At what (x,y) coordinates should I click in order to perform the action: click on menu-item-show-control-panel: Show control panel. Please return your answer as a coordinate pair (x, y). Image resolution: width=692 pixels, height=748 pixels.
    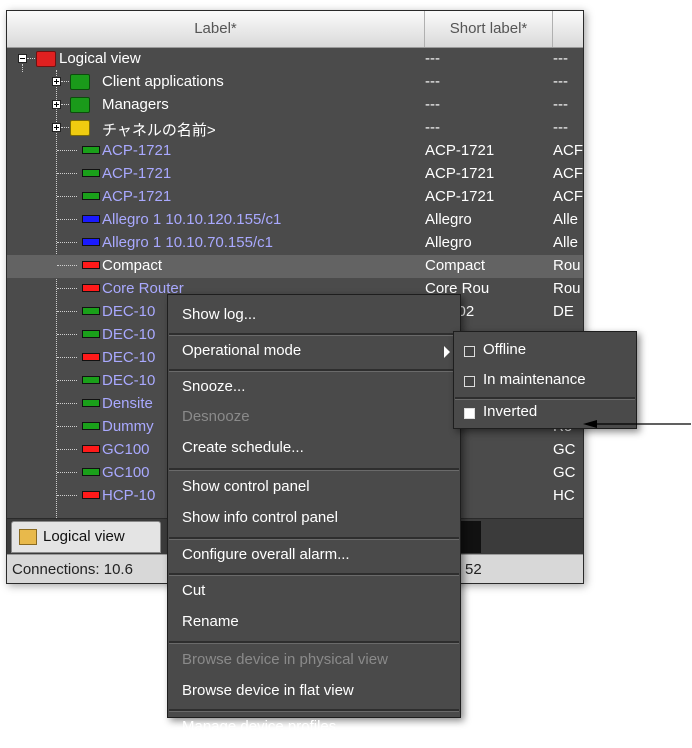
    Looking at the image, I should click on (314, 488).